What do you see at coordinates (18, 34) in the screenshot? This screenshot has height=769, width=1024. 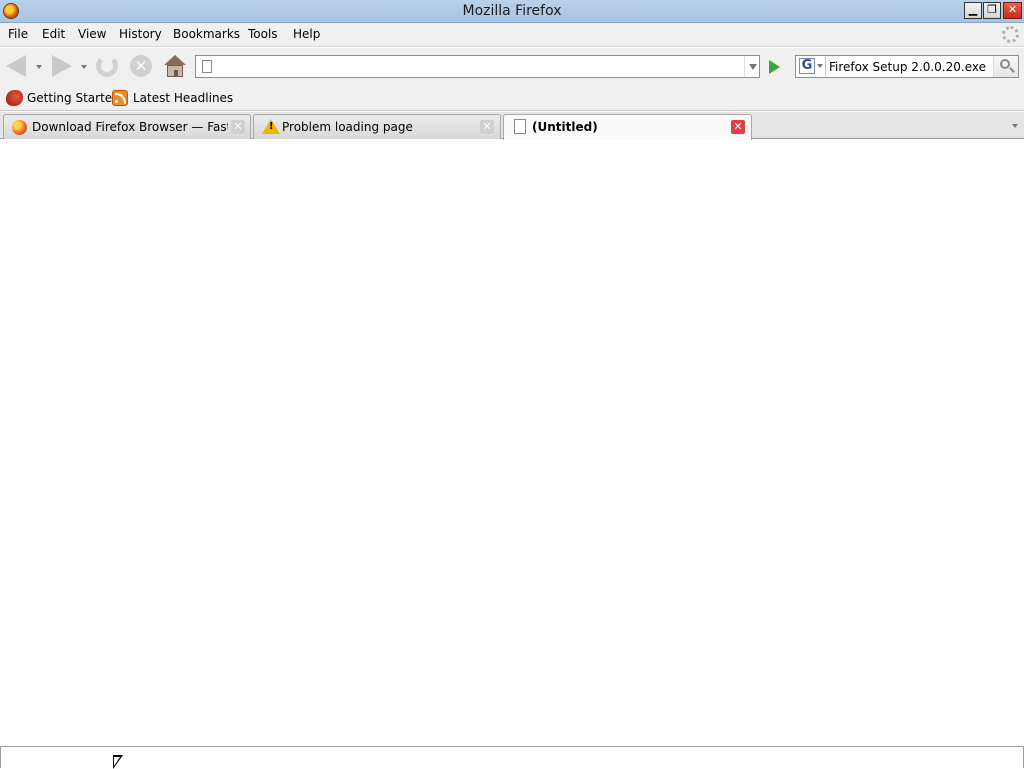 I see `menu-file: File` at bounding box center [18, 34].